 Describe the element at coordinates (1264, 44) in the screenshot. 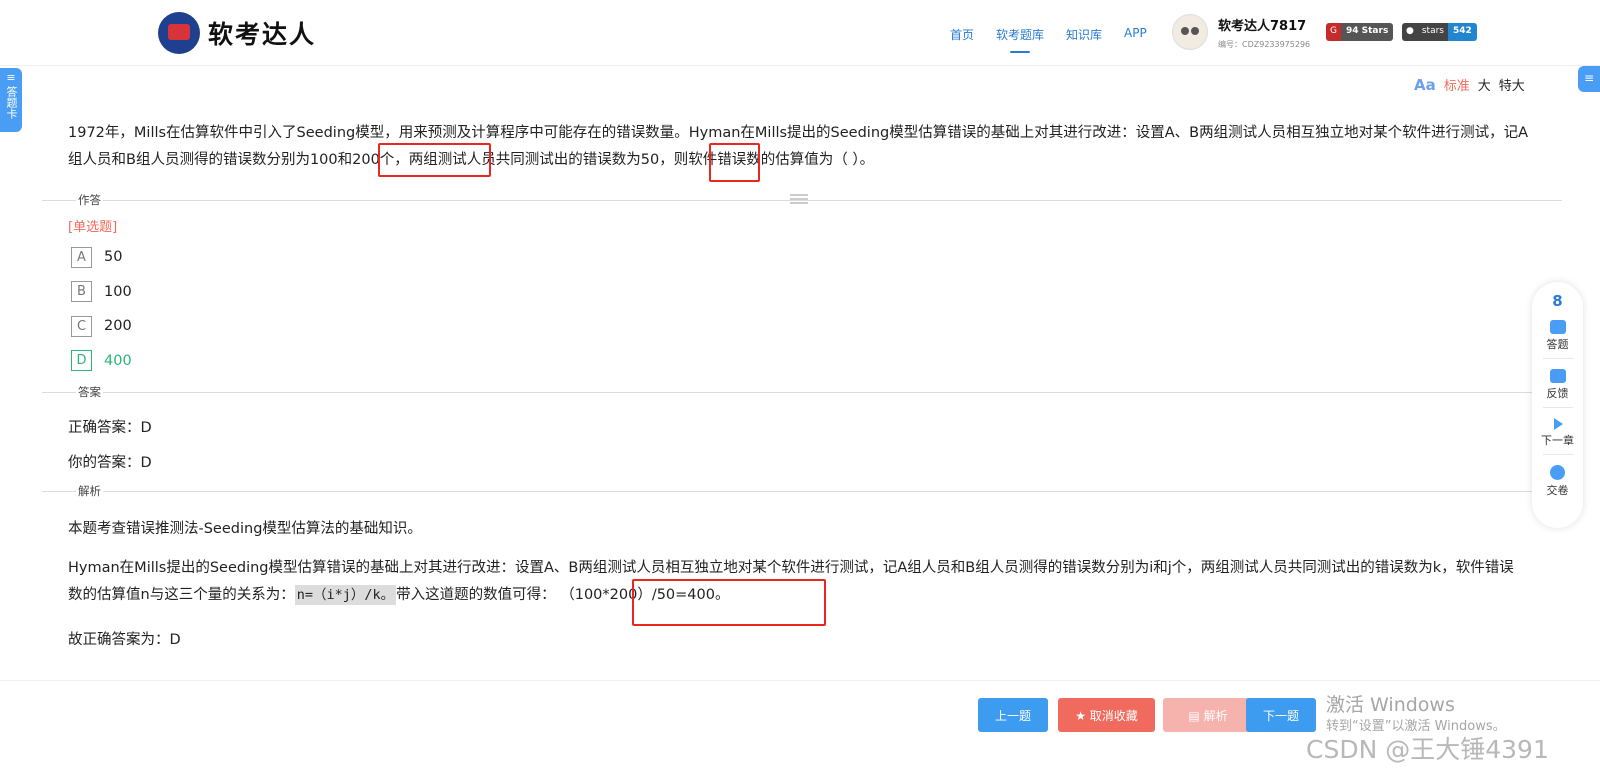

I see `user-id: 编号：CDZ9233975296` at that location.